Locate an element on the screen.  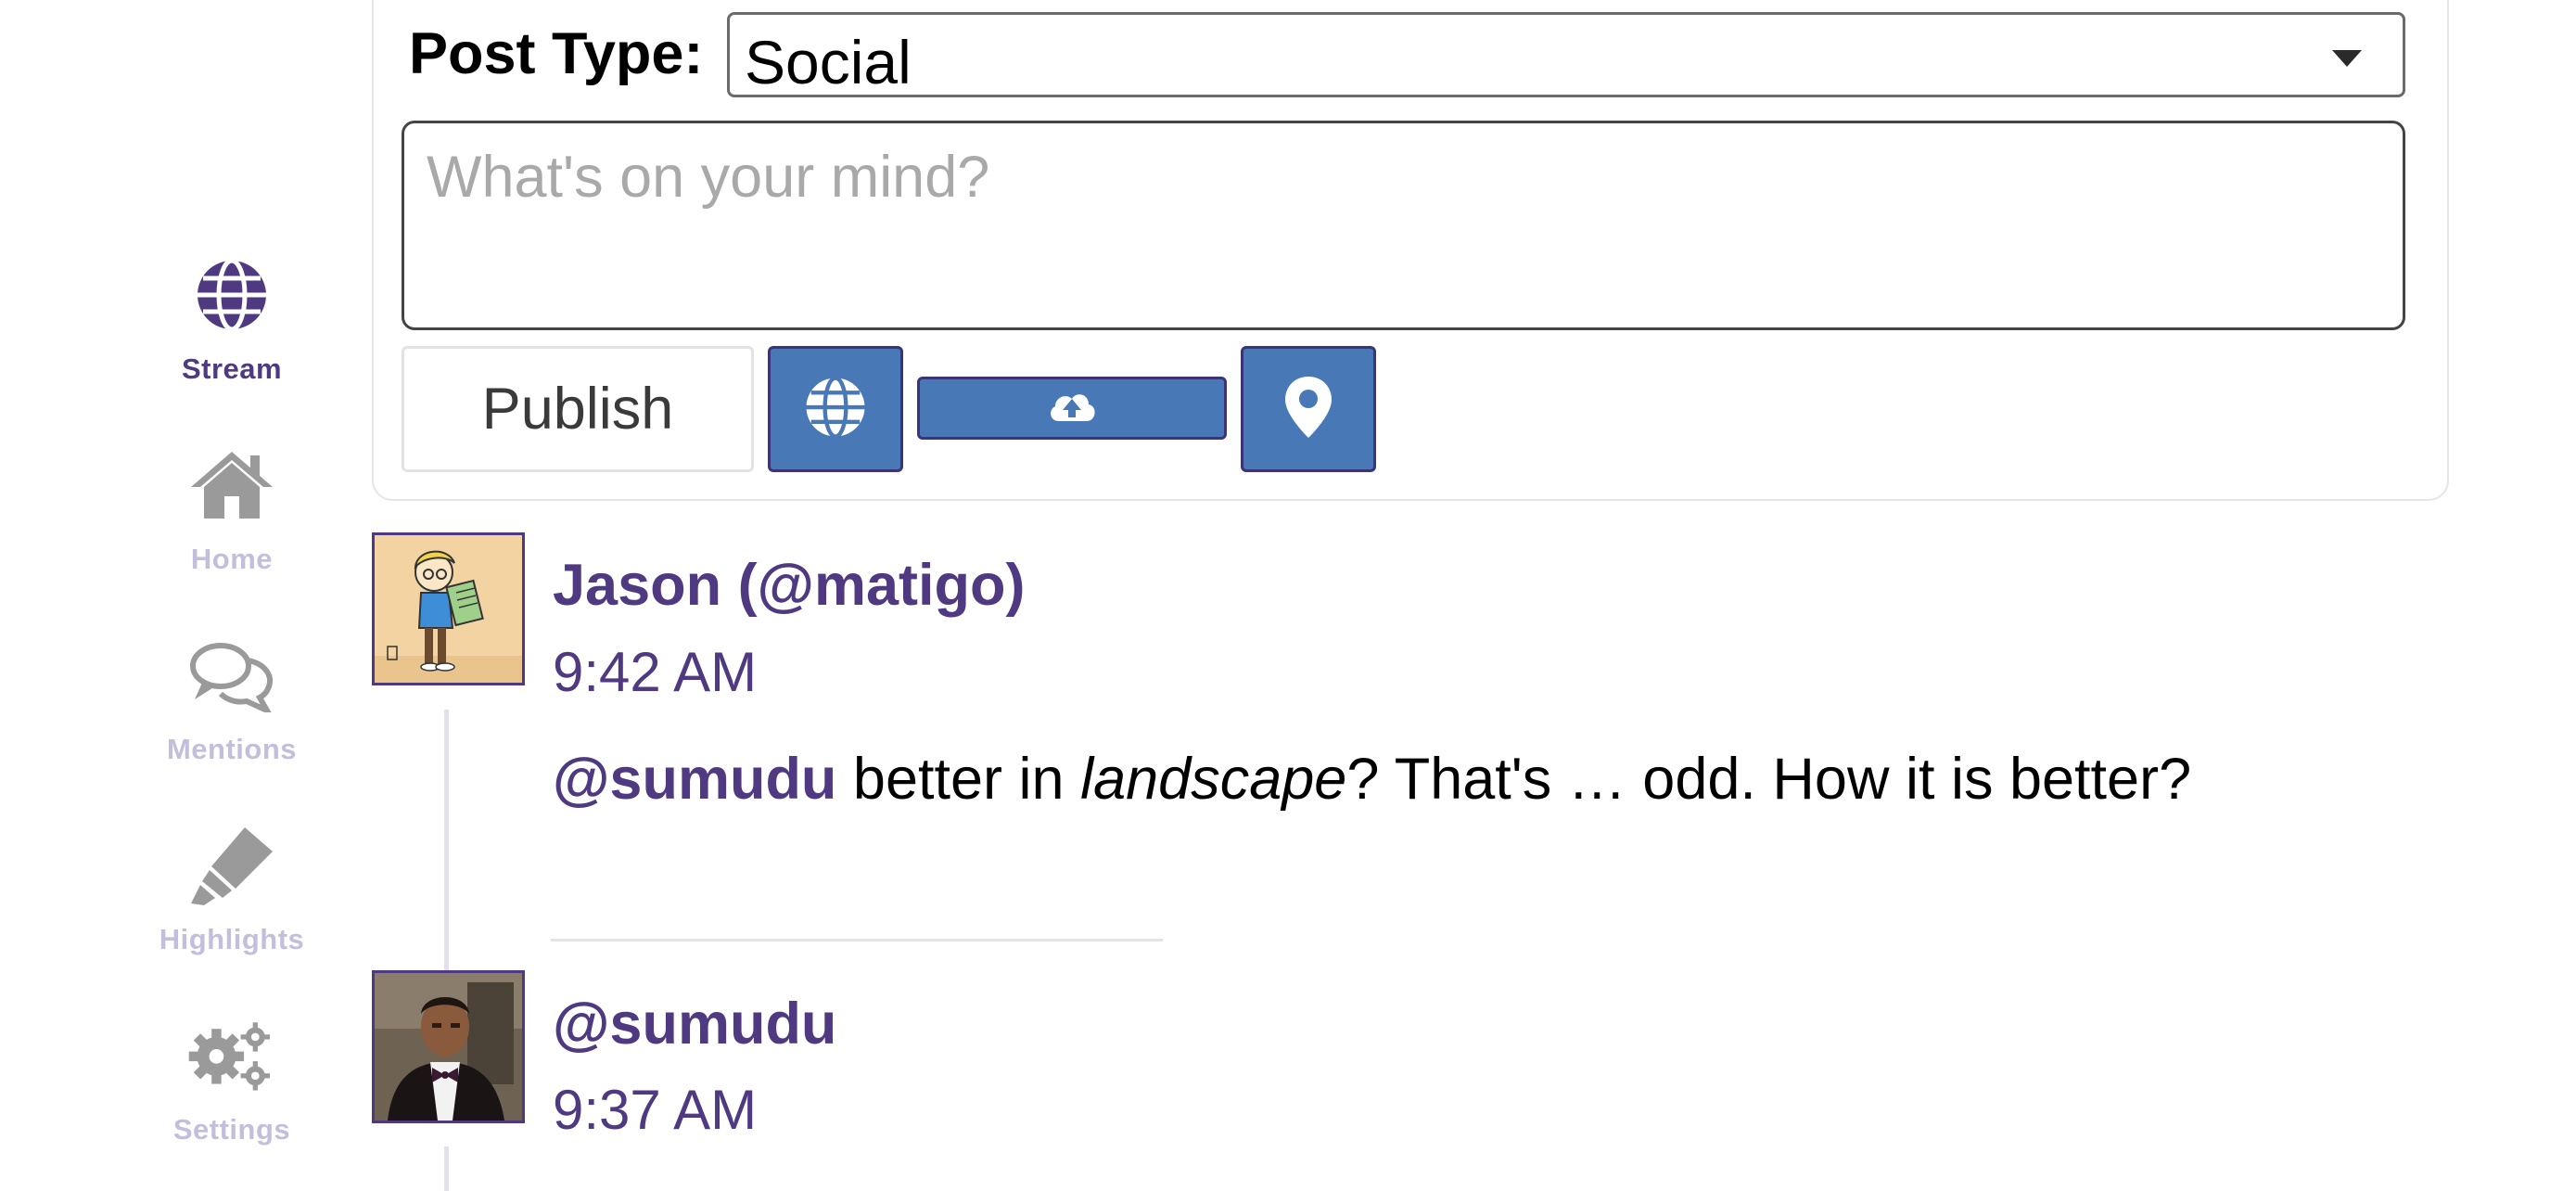
post-text-placeholder: What's on your mind? is located at coordinates (709, 177).